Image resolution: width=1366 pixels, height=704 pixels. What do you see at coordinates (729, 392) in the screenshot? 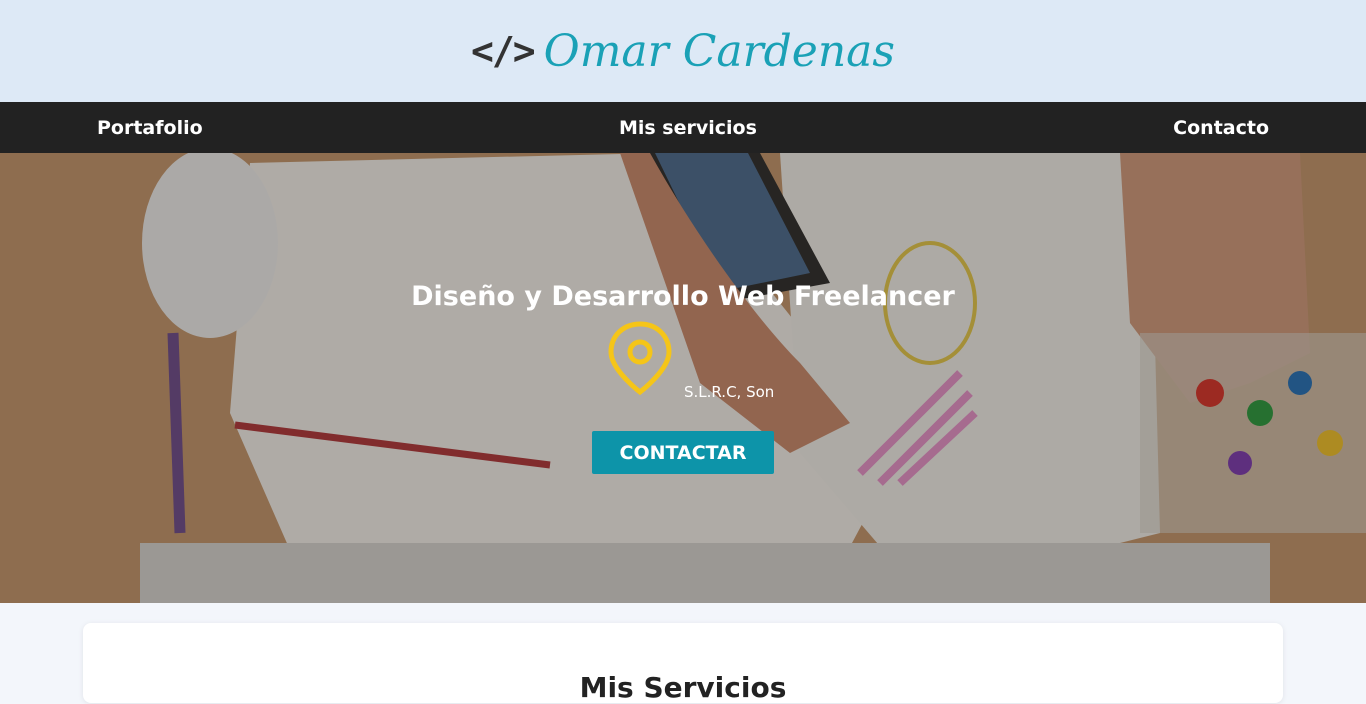
I see `location-text: S.L.R.C, Son` at bounding box center [729, 392].